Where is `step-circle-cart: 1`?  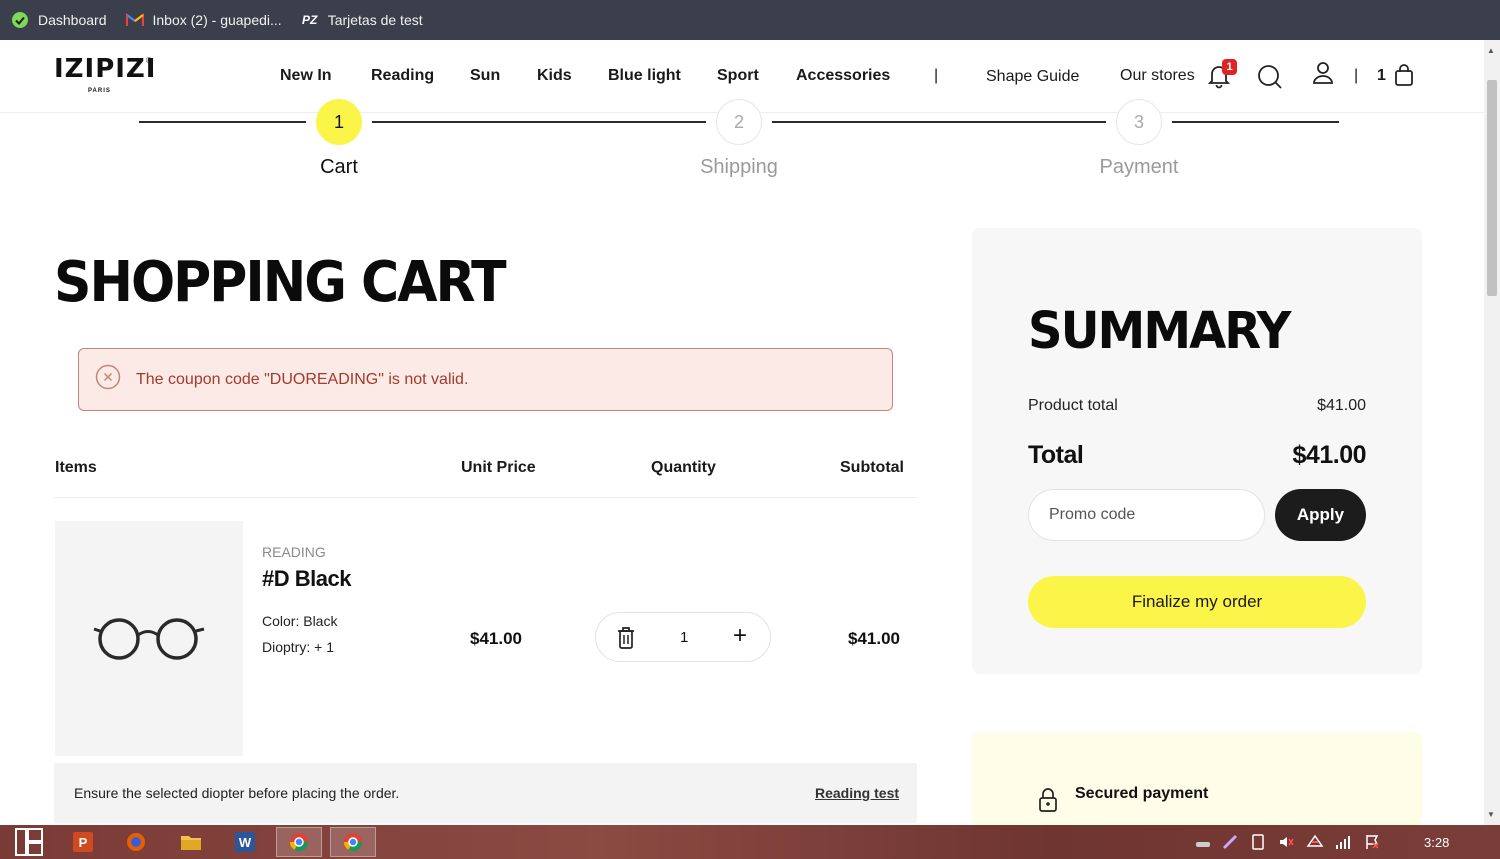 step-circle-cart: 1 is located at coordinates (339, 122).